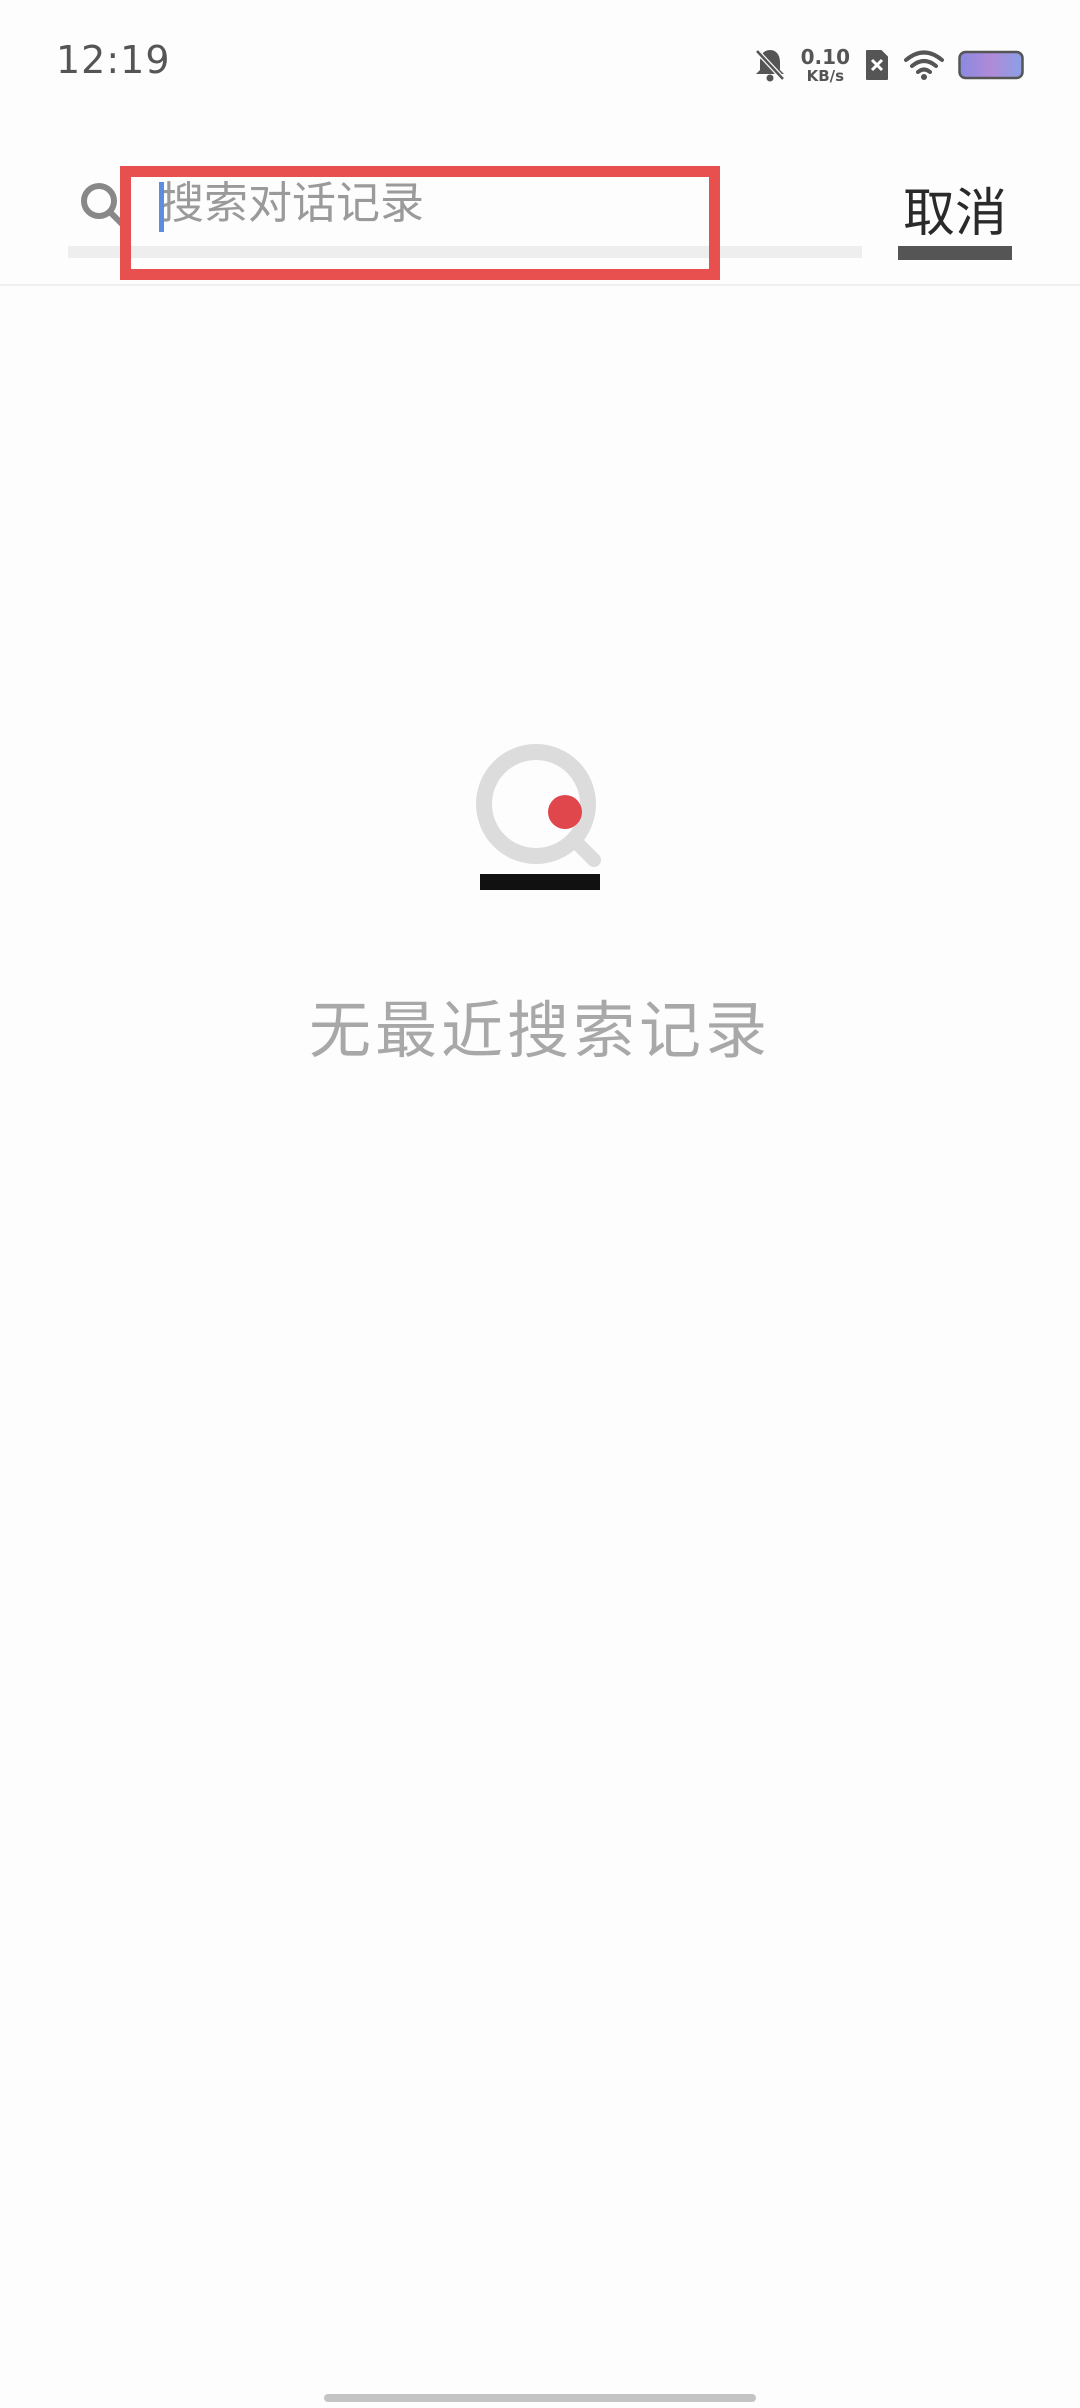 Image resolution: width=1080 pixels, height=2408 pixels. Describe the element at coordinates (889, 65) in the screenshot. I see `status-icons: 0.10 KB/s` at that location.